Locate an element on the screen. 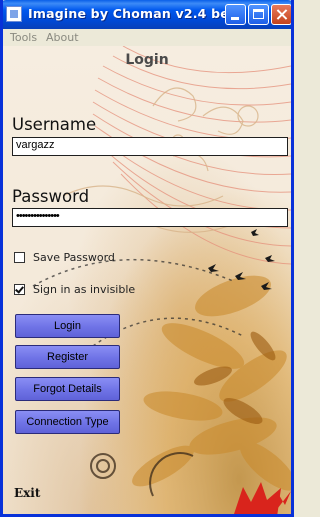 The height and width of the screenshot is (517, 320). forgot-details-button: Forgot Details is located at coordinates (67, 389).